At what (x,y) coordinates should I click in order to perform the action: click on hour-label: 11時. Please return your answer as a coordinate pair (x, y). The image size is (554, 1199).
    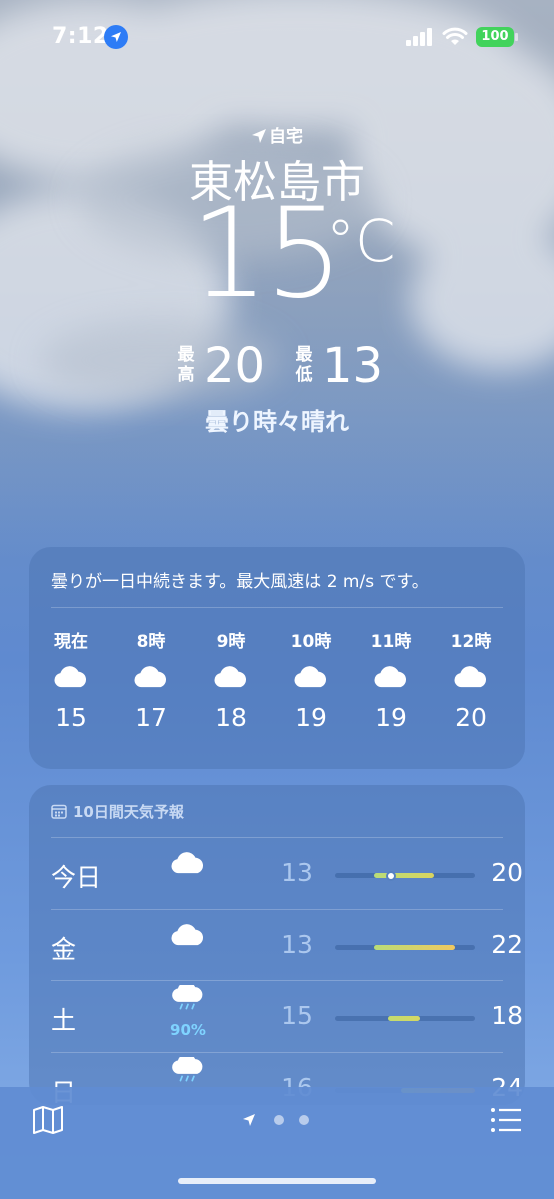
    Looking at the image, I should click on (391, 642).